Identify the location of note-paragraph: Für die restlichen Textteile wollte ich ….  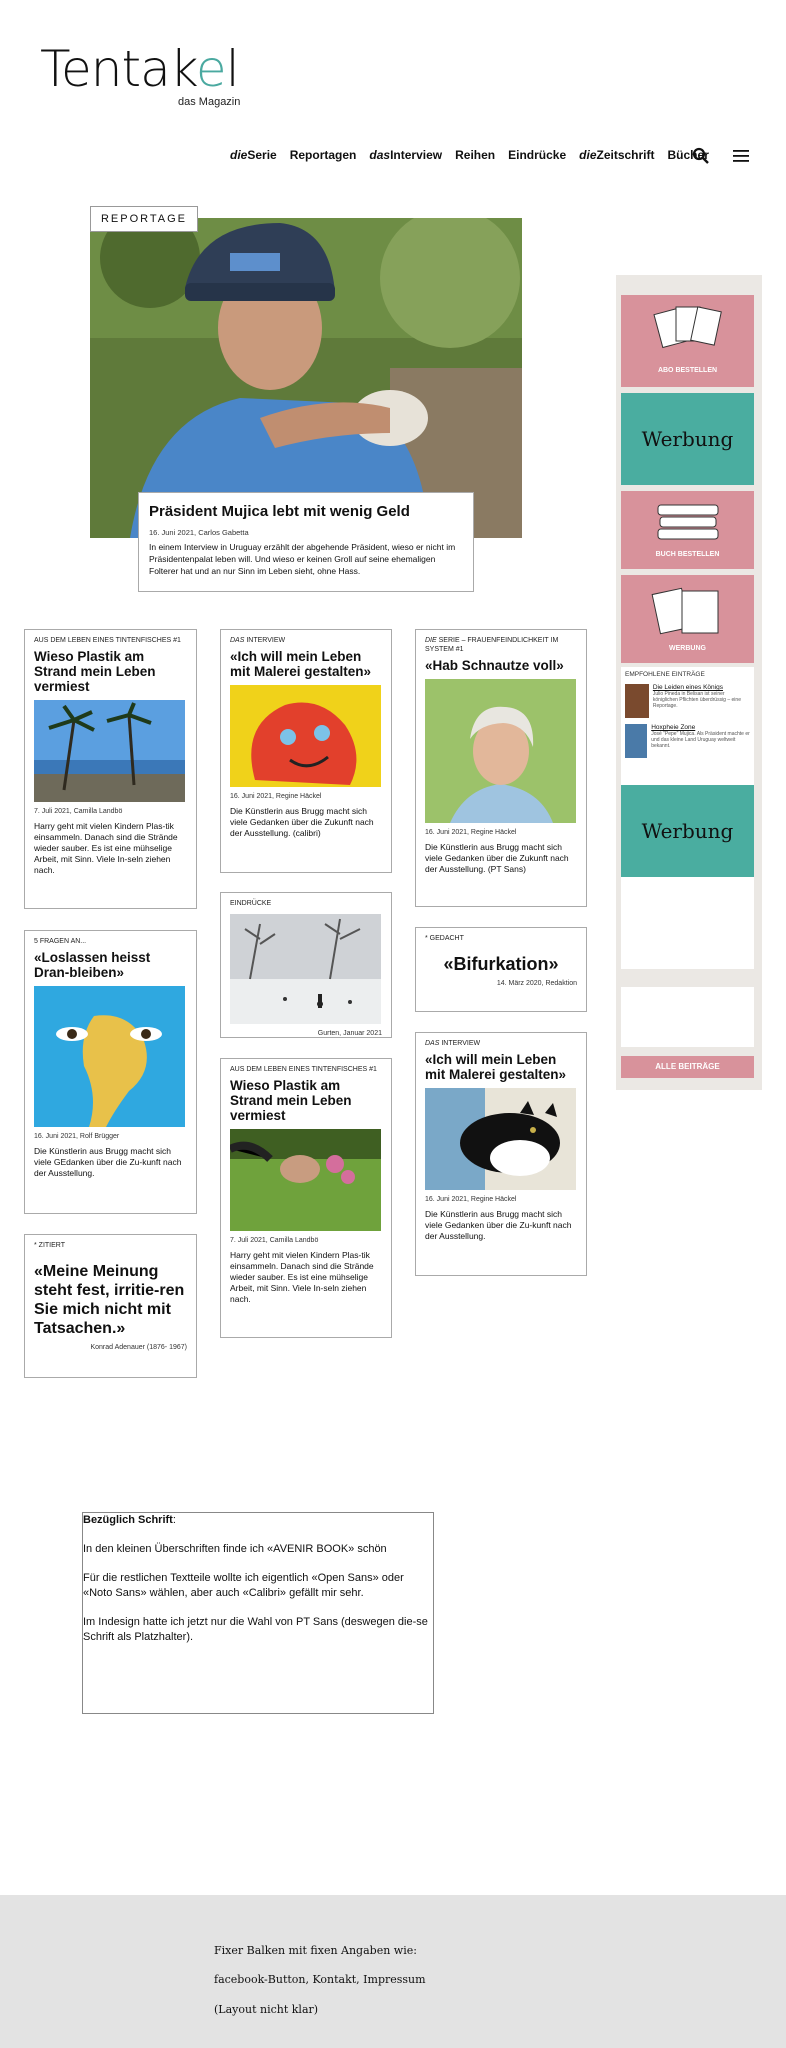
(243, 1585).